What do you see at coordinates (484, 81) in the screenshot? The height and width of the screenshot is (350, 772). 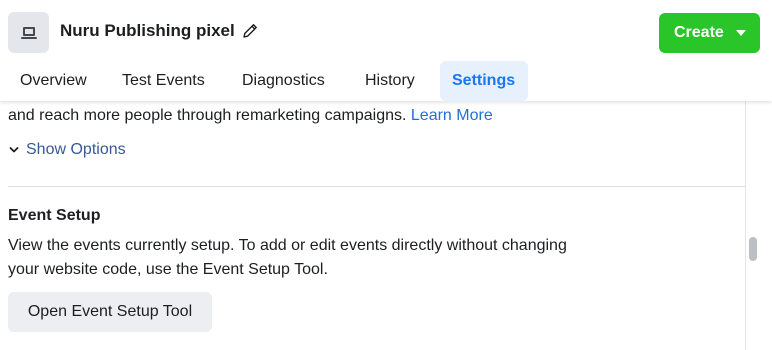 I see `tab-settings: Settings` at bounding box center [484, 81].